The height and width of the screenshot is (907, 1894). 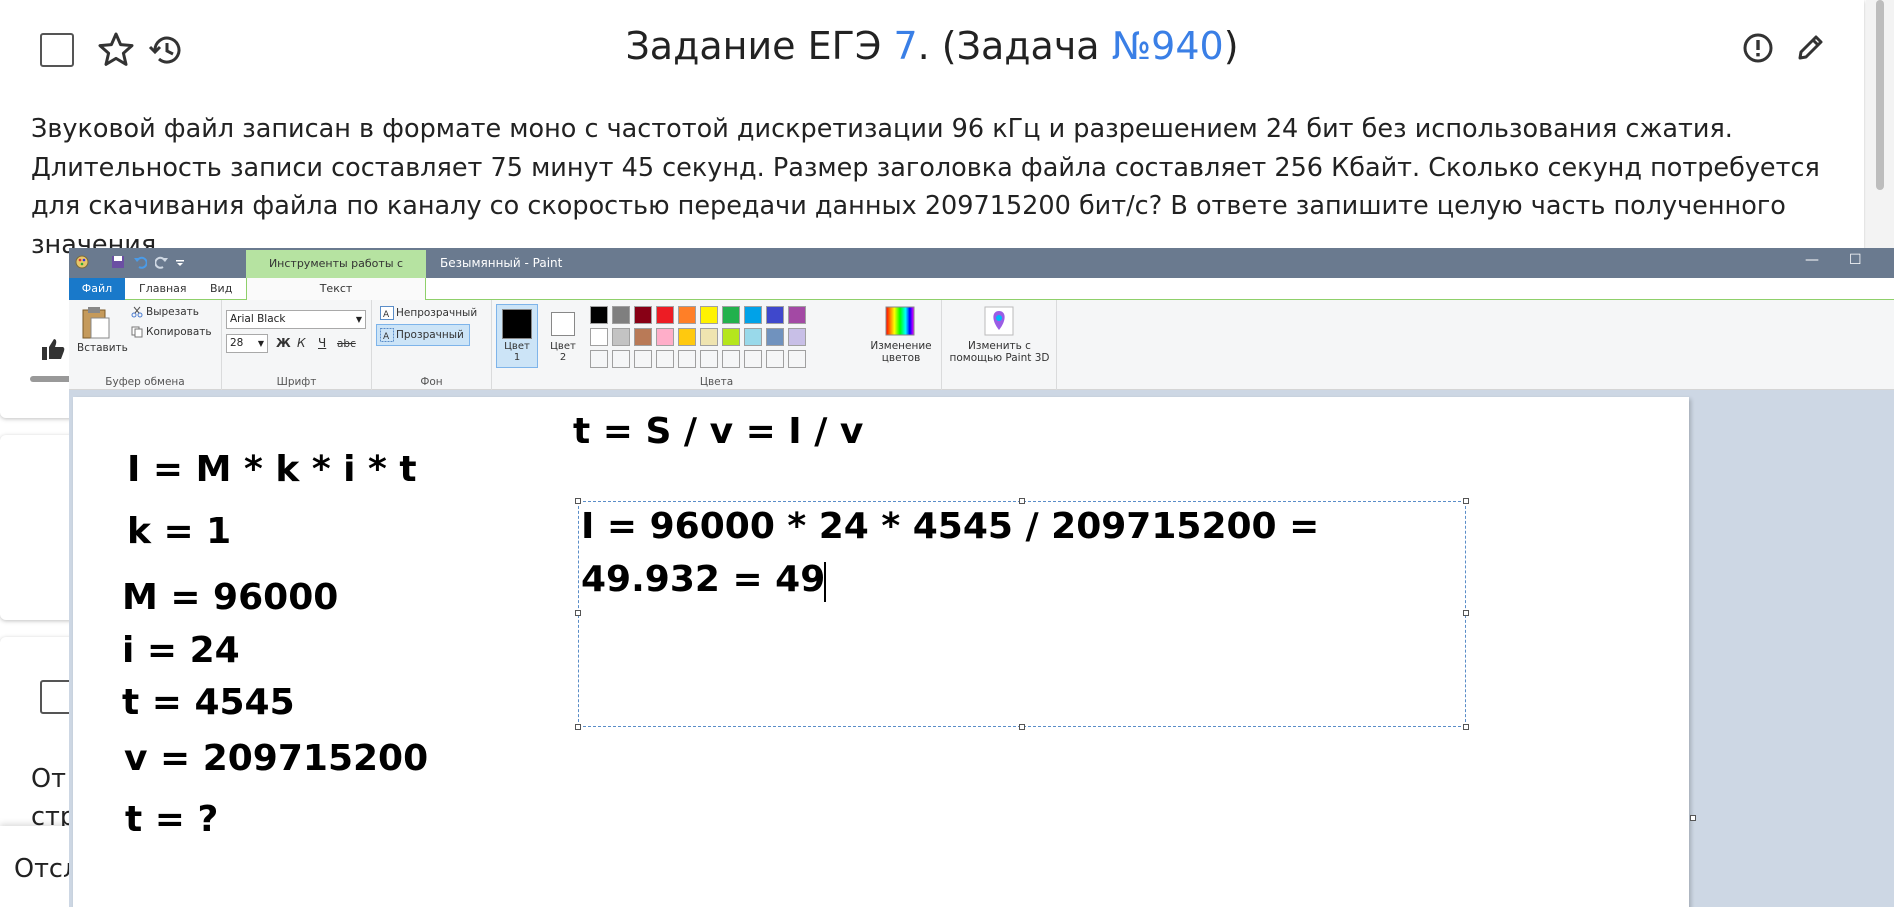 What do you see at coordinates (716, 382) in the screenshot?
I see `colors-group-label: Цвета` at bounding box center [716, 382].